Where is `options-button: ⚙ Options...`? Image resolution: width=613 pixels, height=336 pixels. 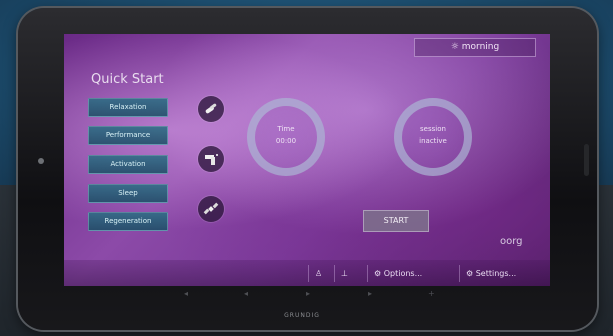
options-button: ⚙ Options... is located at coordinates (406, 273).